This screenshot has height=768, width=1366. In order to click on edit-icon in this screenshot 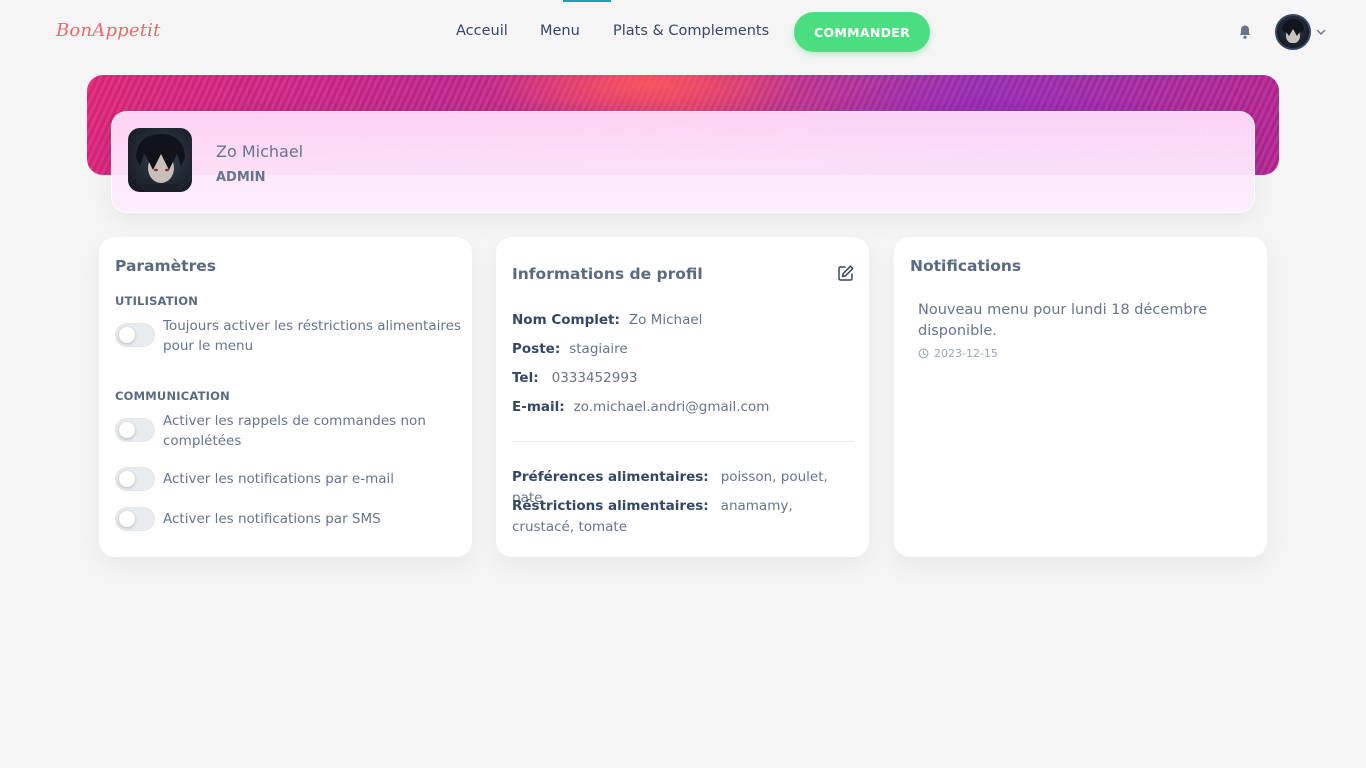, I will do `click(846, 273)`.